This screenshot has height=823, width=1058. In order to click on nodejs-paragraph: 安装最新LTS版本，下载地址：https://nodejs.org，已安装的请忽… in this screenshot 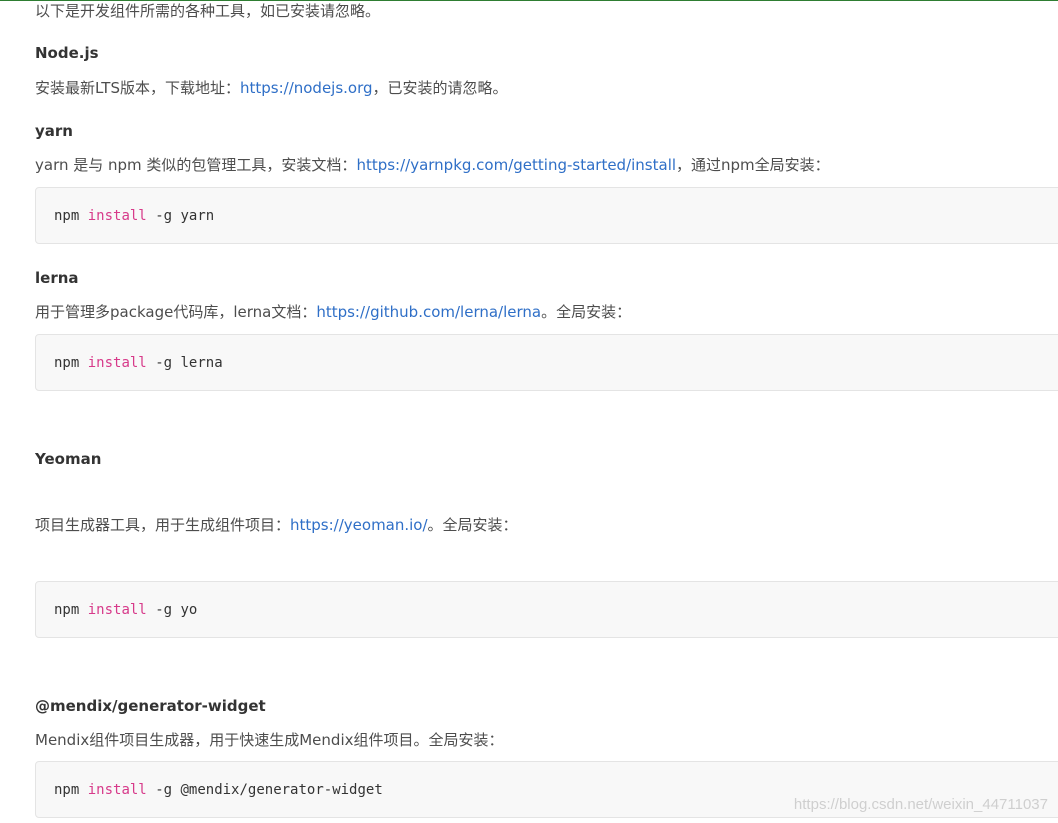, I will do `click(271, 88)`.